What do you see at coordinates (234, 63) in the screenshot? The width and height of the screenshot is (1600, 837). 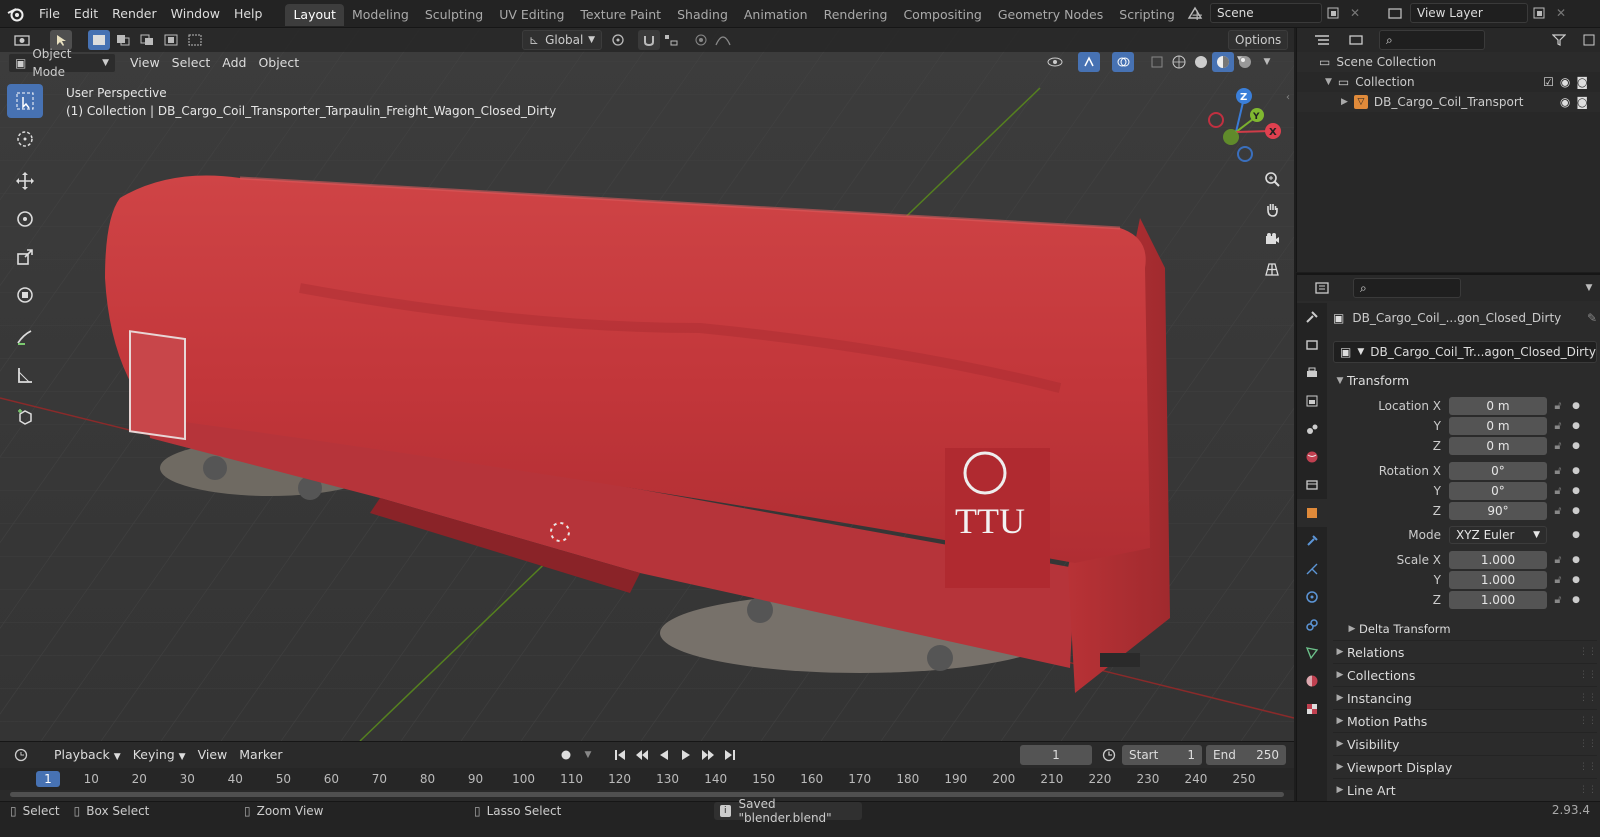 I see `menu-add: Add` at bounding box center [234, 63].